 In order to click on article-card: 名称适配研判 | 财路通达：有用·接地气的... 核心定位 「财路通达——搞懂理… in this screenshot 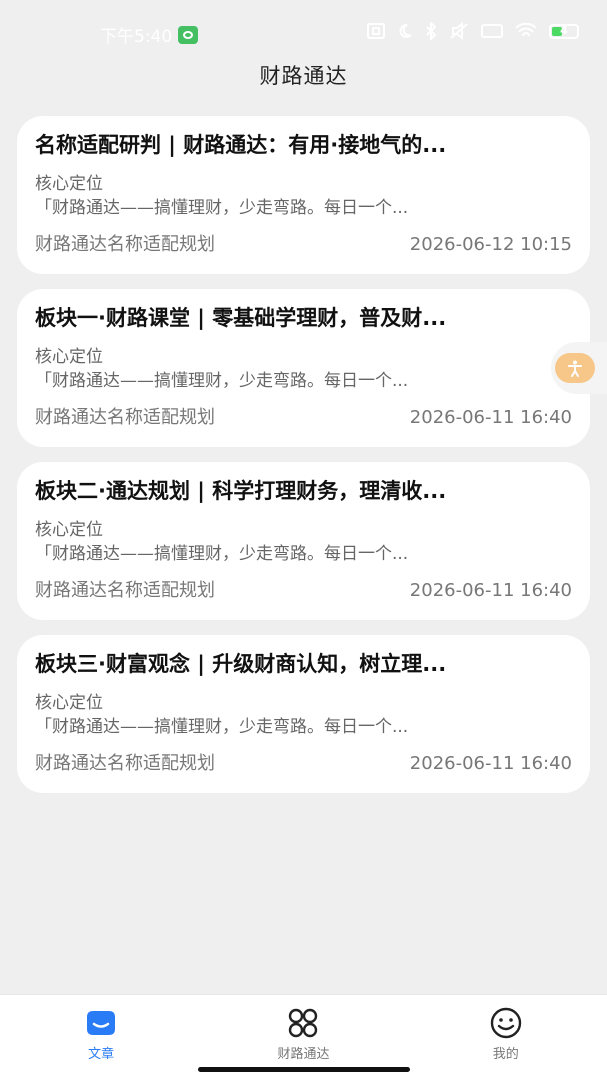, I will do `click(303, 195)`.